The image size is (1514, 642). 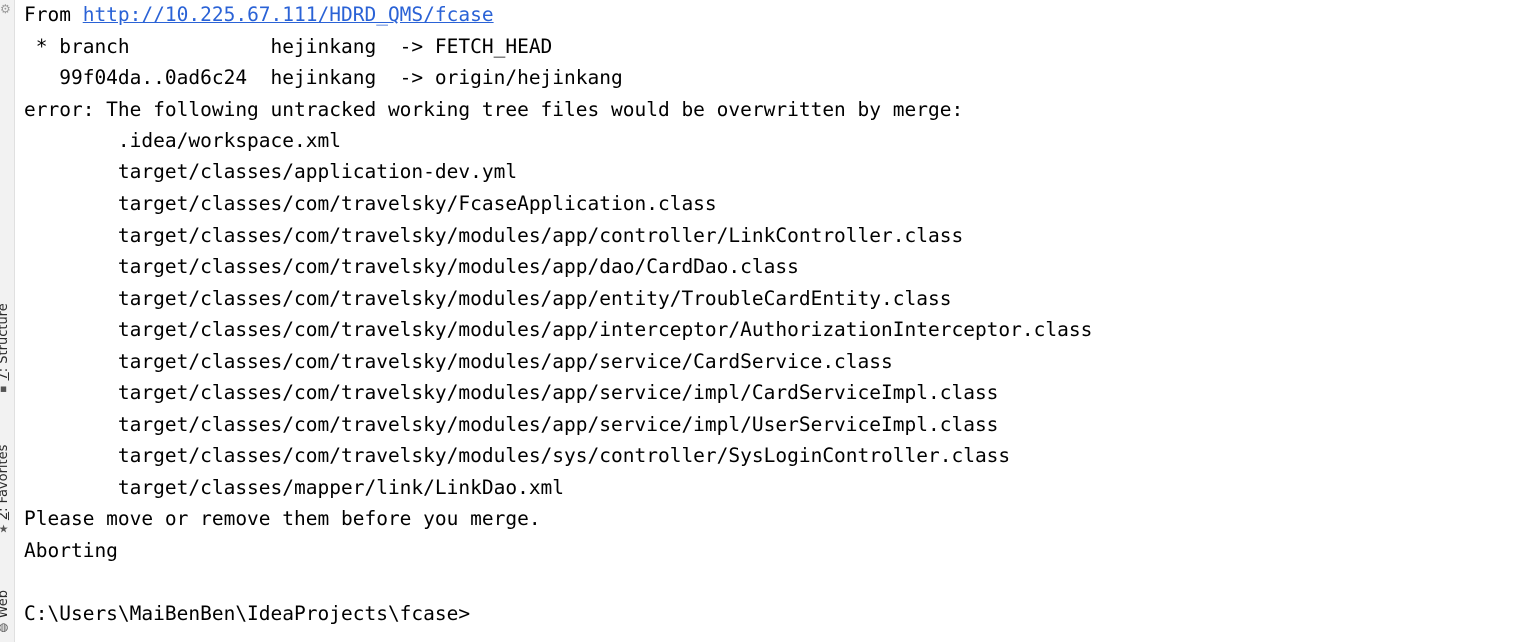 What do you see at coordinates (4, 529) in the screenshot?
I see `star-icon: ★` at bounding box center [4, 529].